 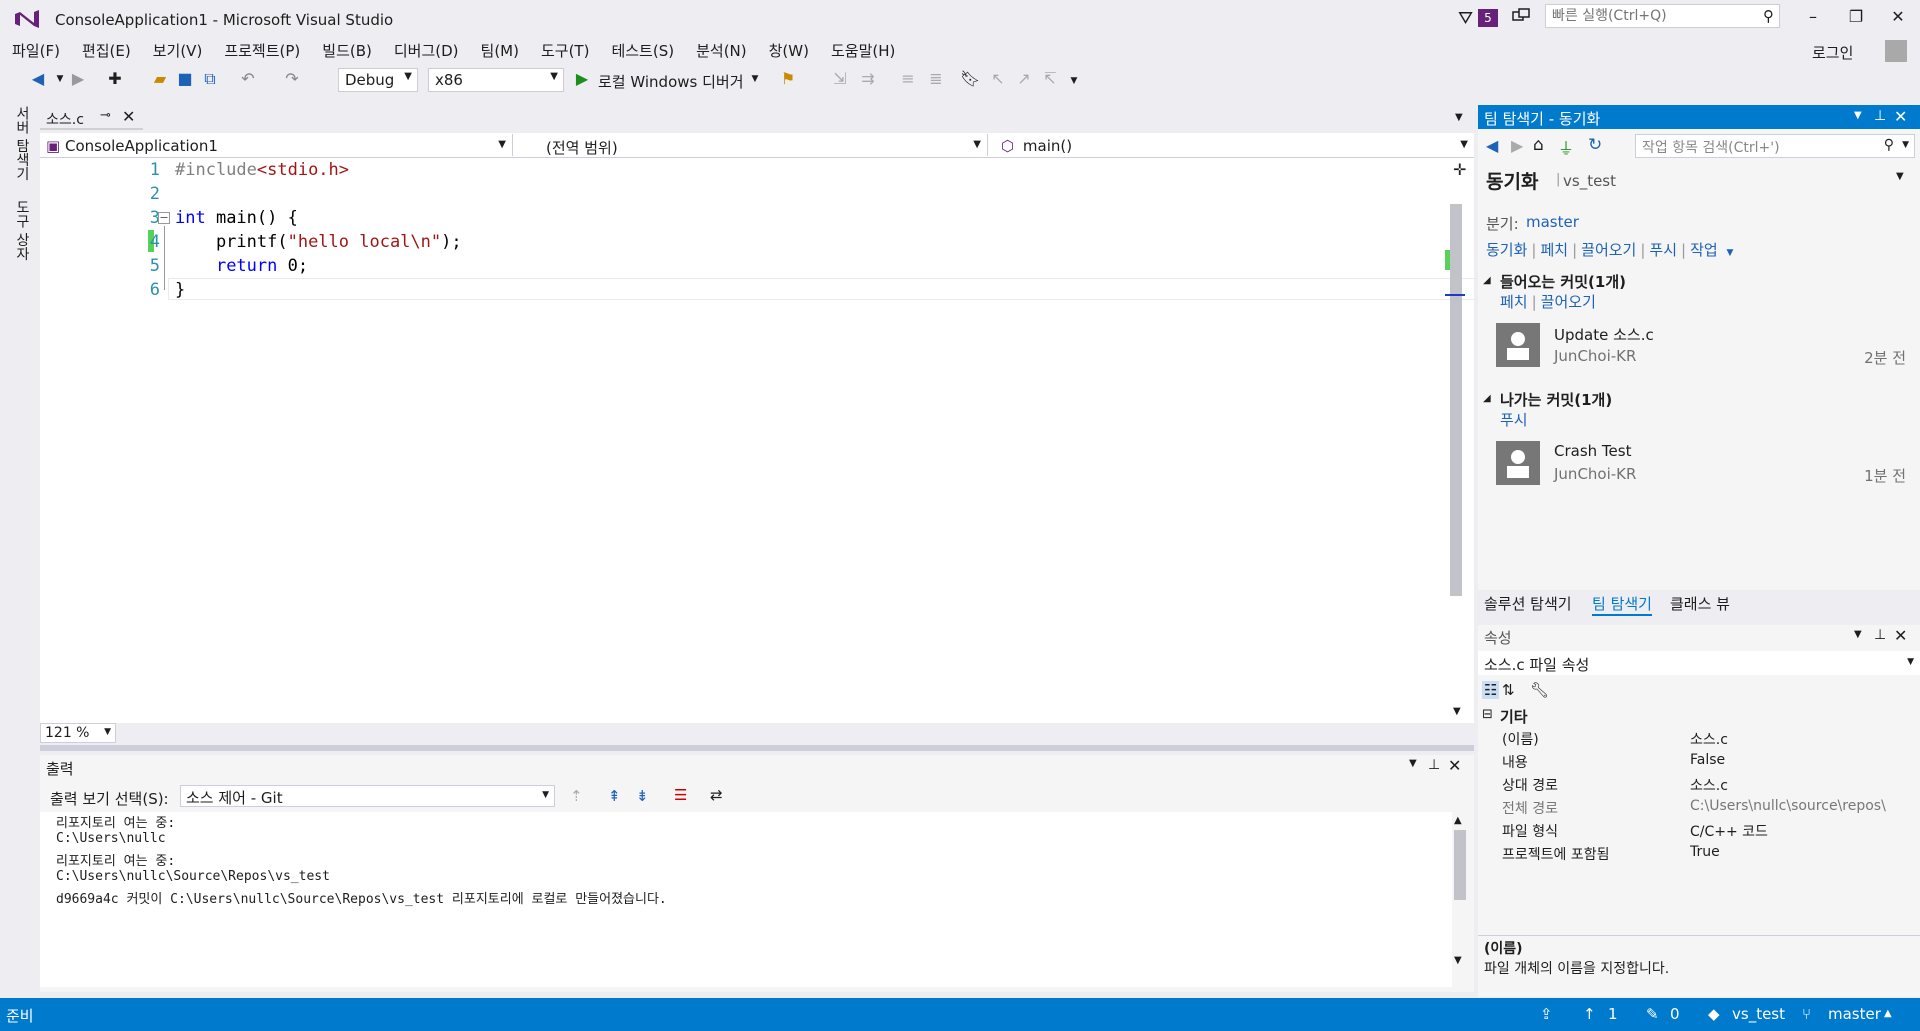 I want to click on chevron-up-icon: ▲, so click(x=1888, y=1013).